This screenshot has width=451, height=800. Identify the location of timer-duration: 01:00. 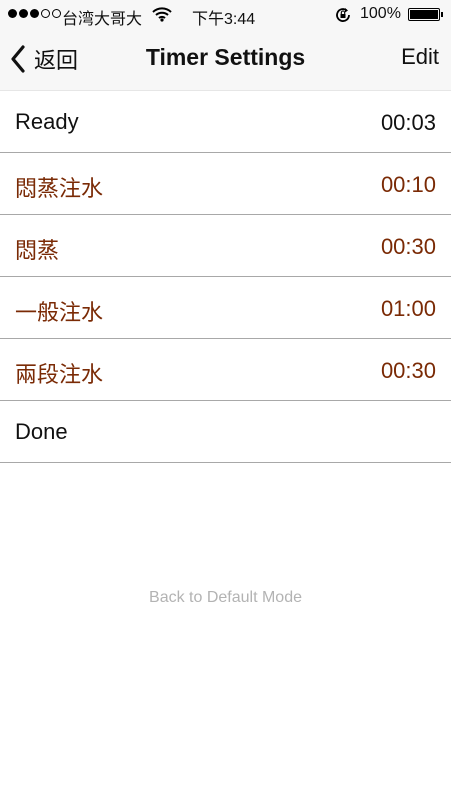
(408, 308).